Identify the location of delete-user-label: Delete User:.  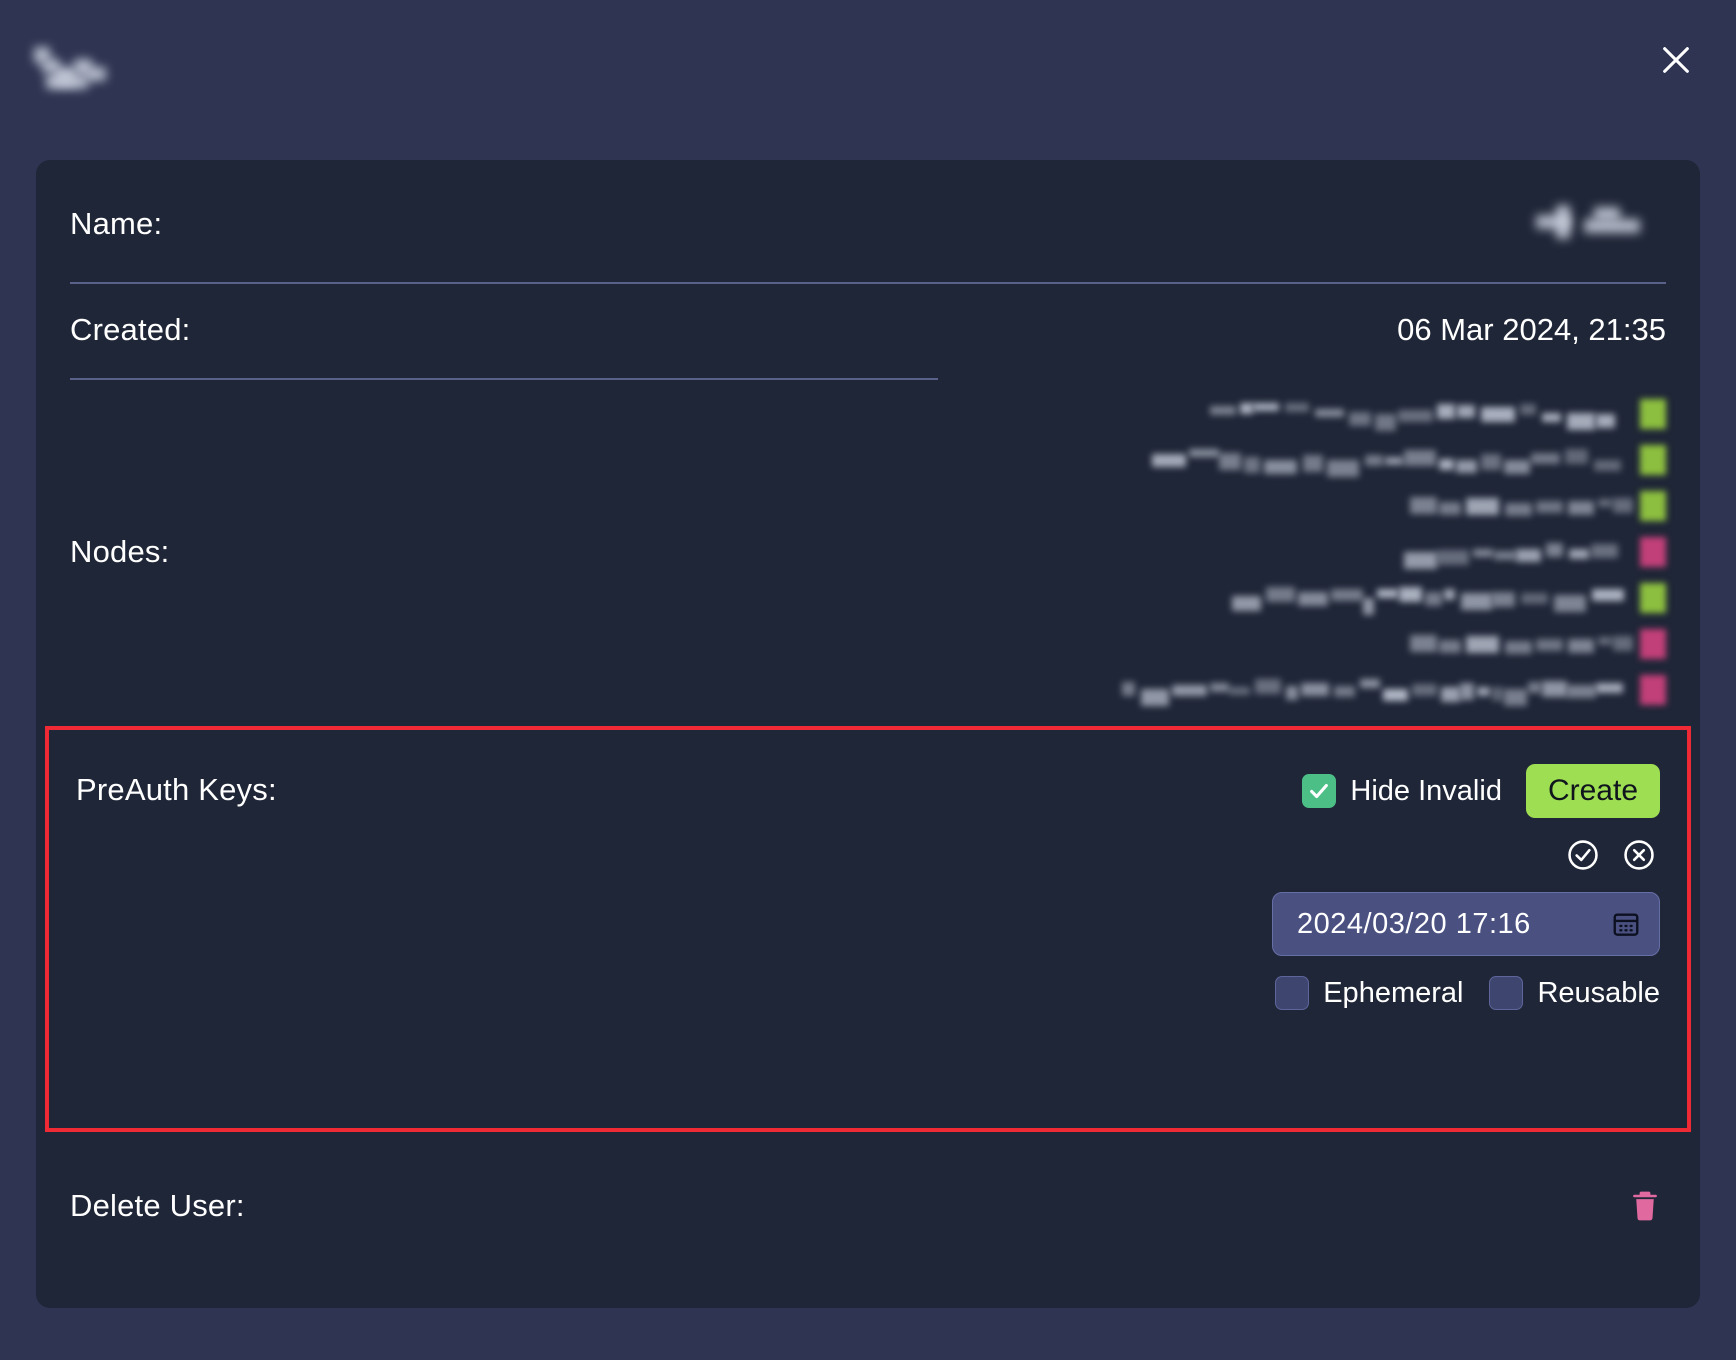
(157, 1205).